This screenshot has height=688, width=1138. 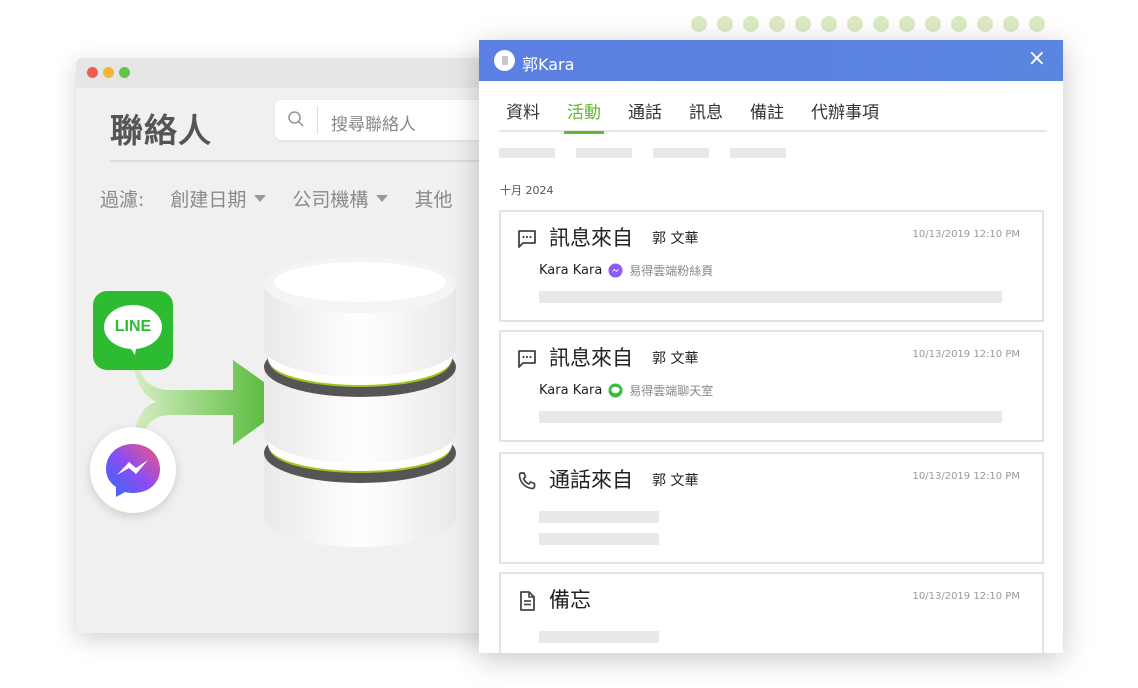 I want to click on window-titlebar, so click(x=286, y=73).